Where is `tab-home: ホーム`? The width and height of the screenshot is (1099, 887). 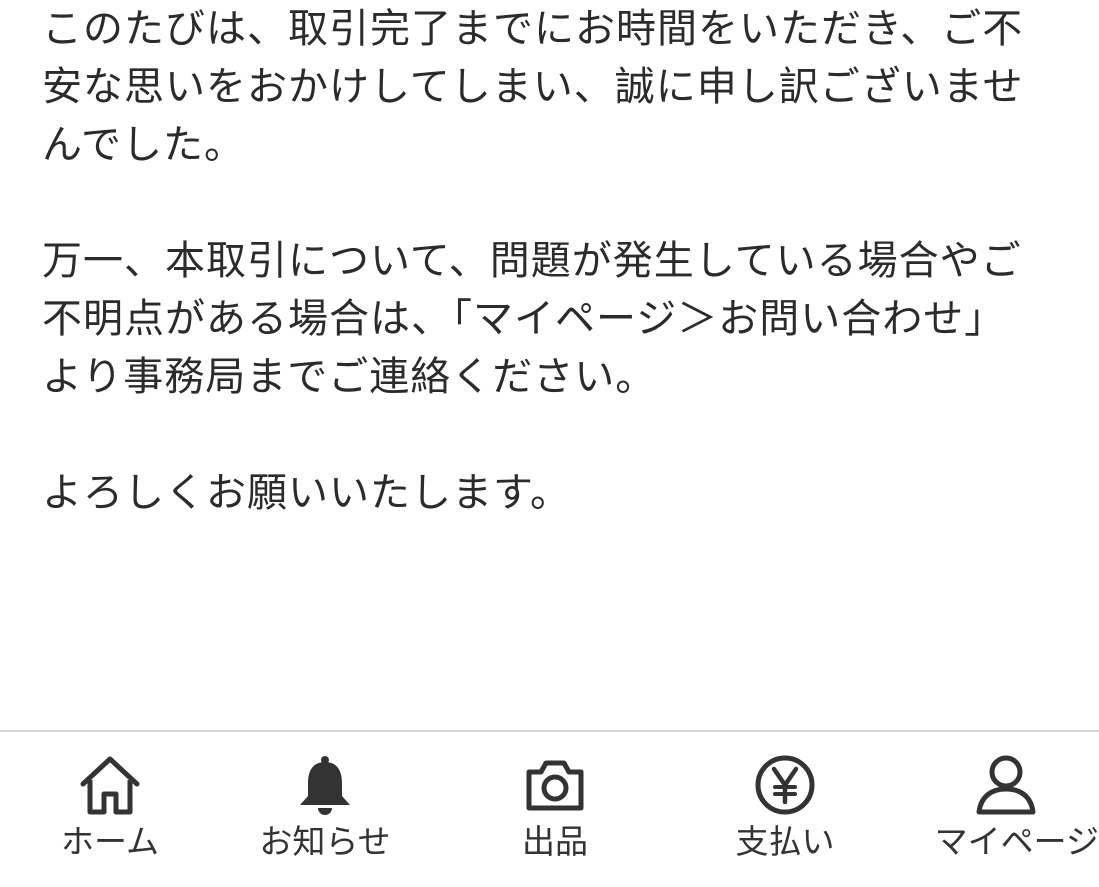
tab-home: ホーム is located at coordinates (110, 809).